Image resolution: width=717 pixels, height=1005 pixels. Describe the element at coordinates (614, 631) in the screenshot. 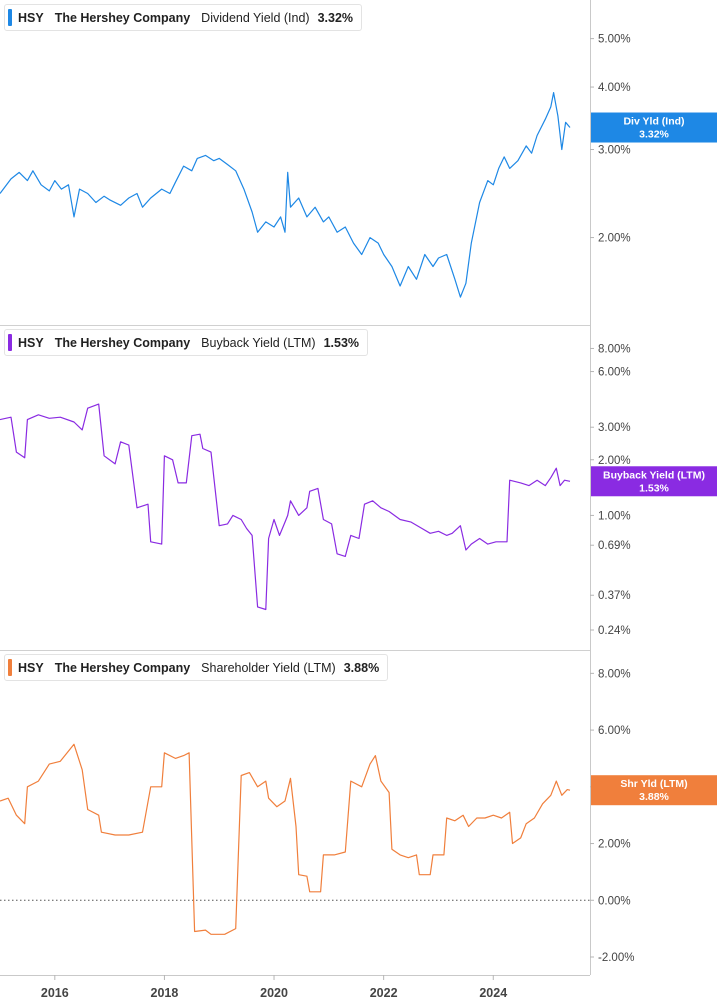

I see `y-tick-label: 0.24%` at that location.